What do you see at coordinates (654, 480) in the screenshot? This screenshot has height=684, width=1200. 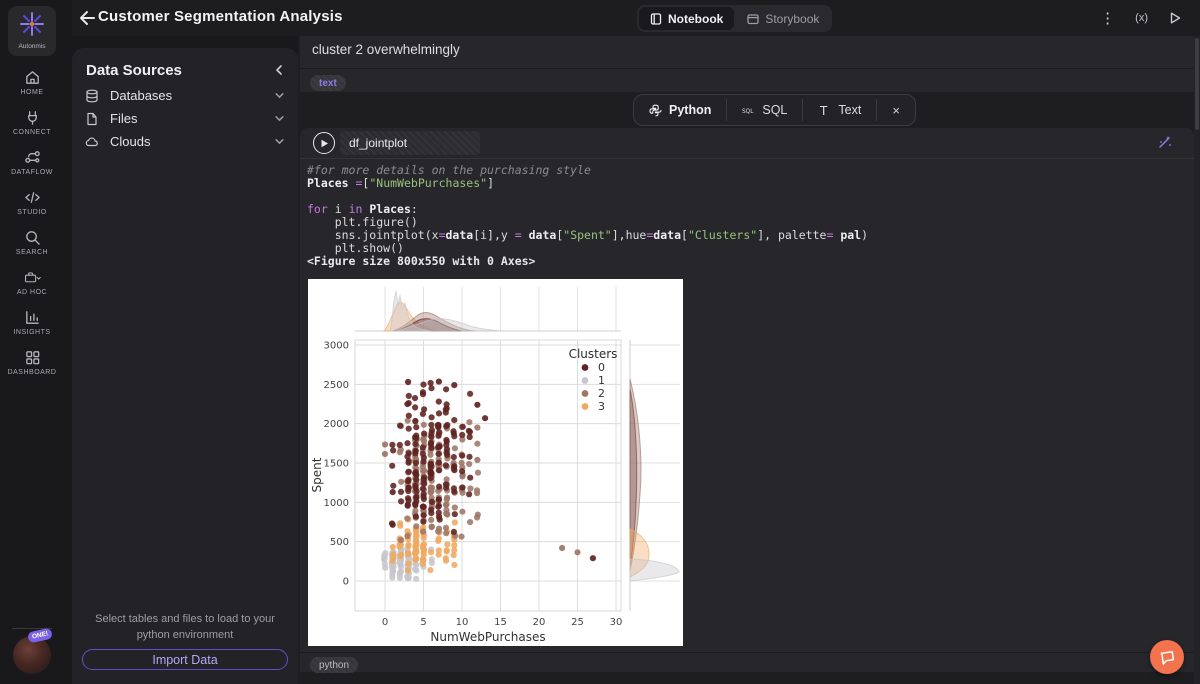 I see `right-marginal-kde` at bounding box center [654, 480].